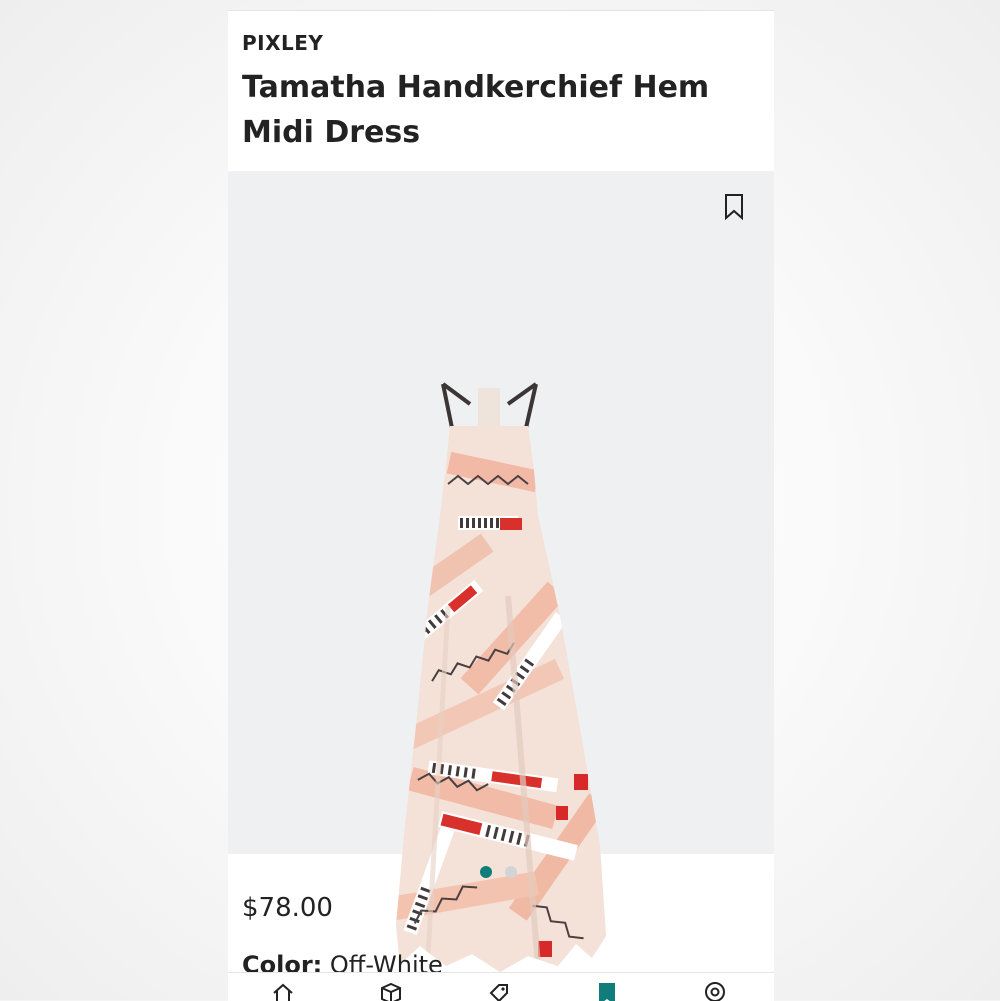  I want to click on tag-icon, so click(498, 992).